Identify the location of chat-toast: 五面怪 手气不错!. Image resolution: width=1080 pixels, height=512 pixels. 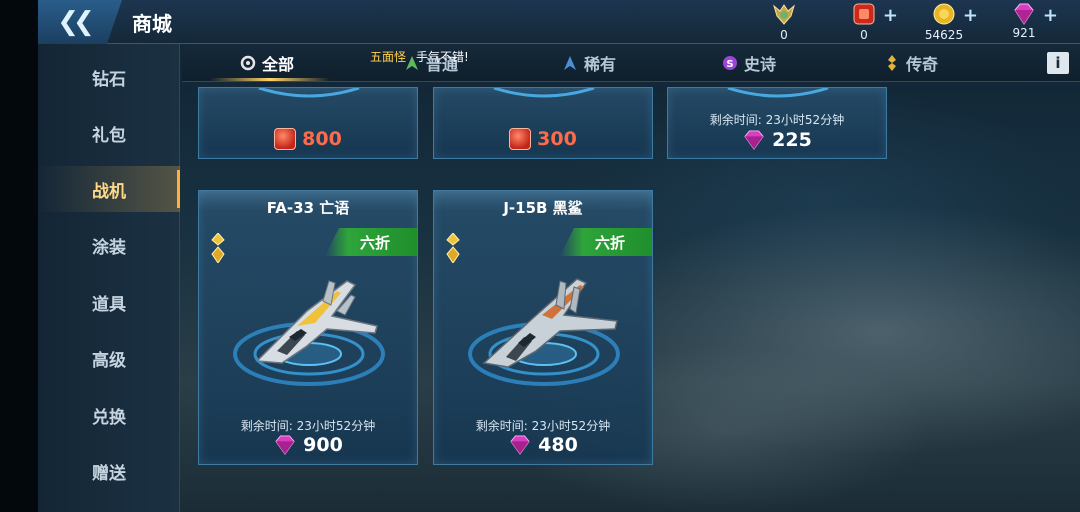
(419, 56).